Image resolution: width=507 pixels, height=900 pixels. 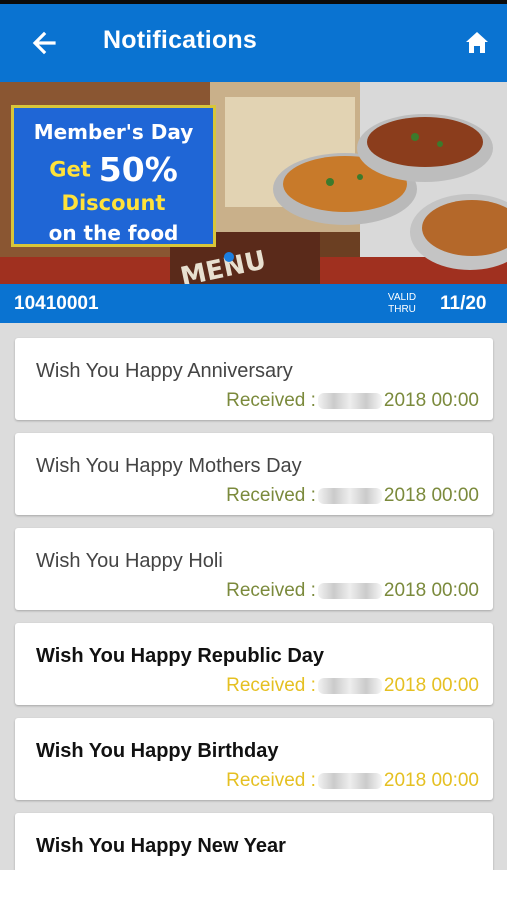 What do you see at coordinates (253, 885) in the screenshot?
I see `bottom-safe-area` at bounding box center [253, 885].